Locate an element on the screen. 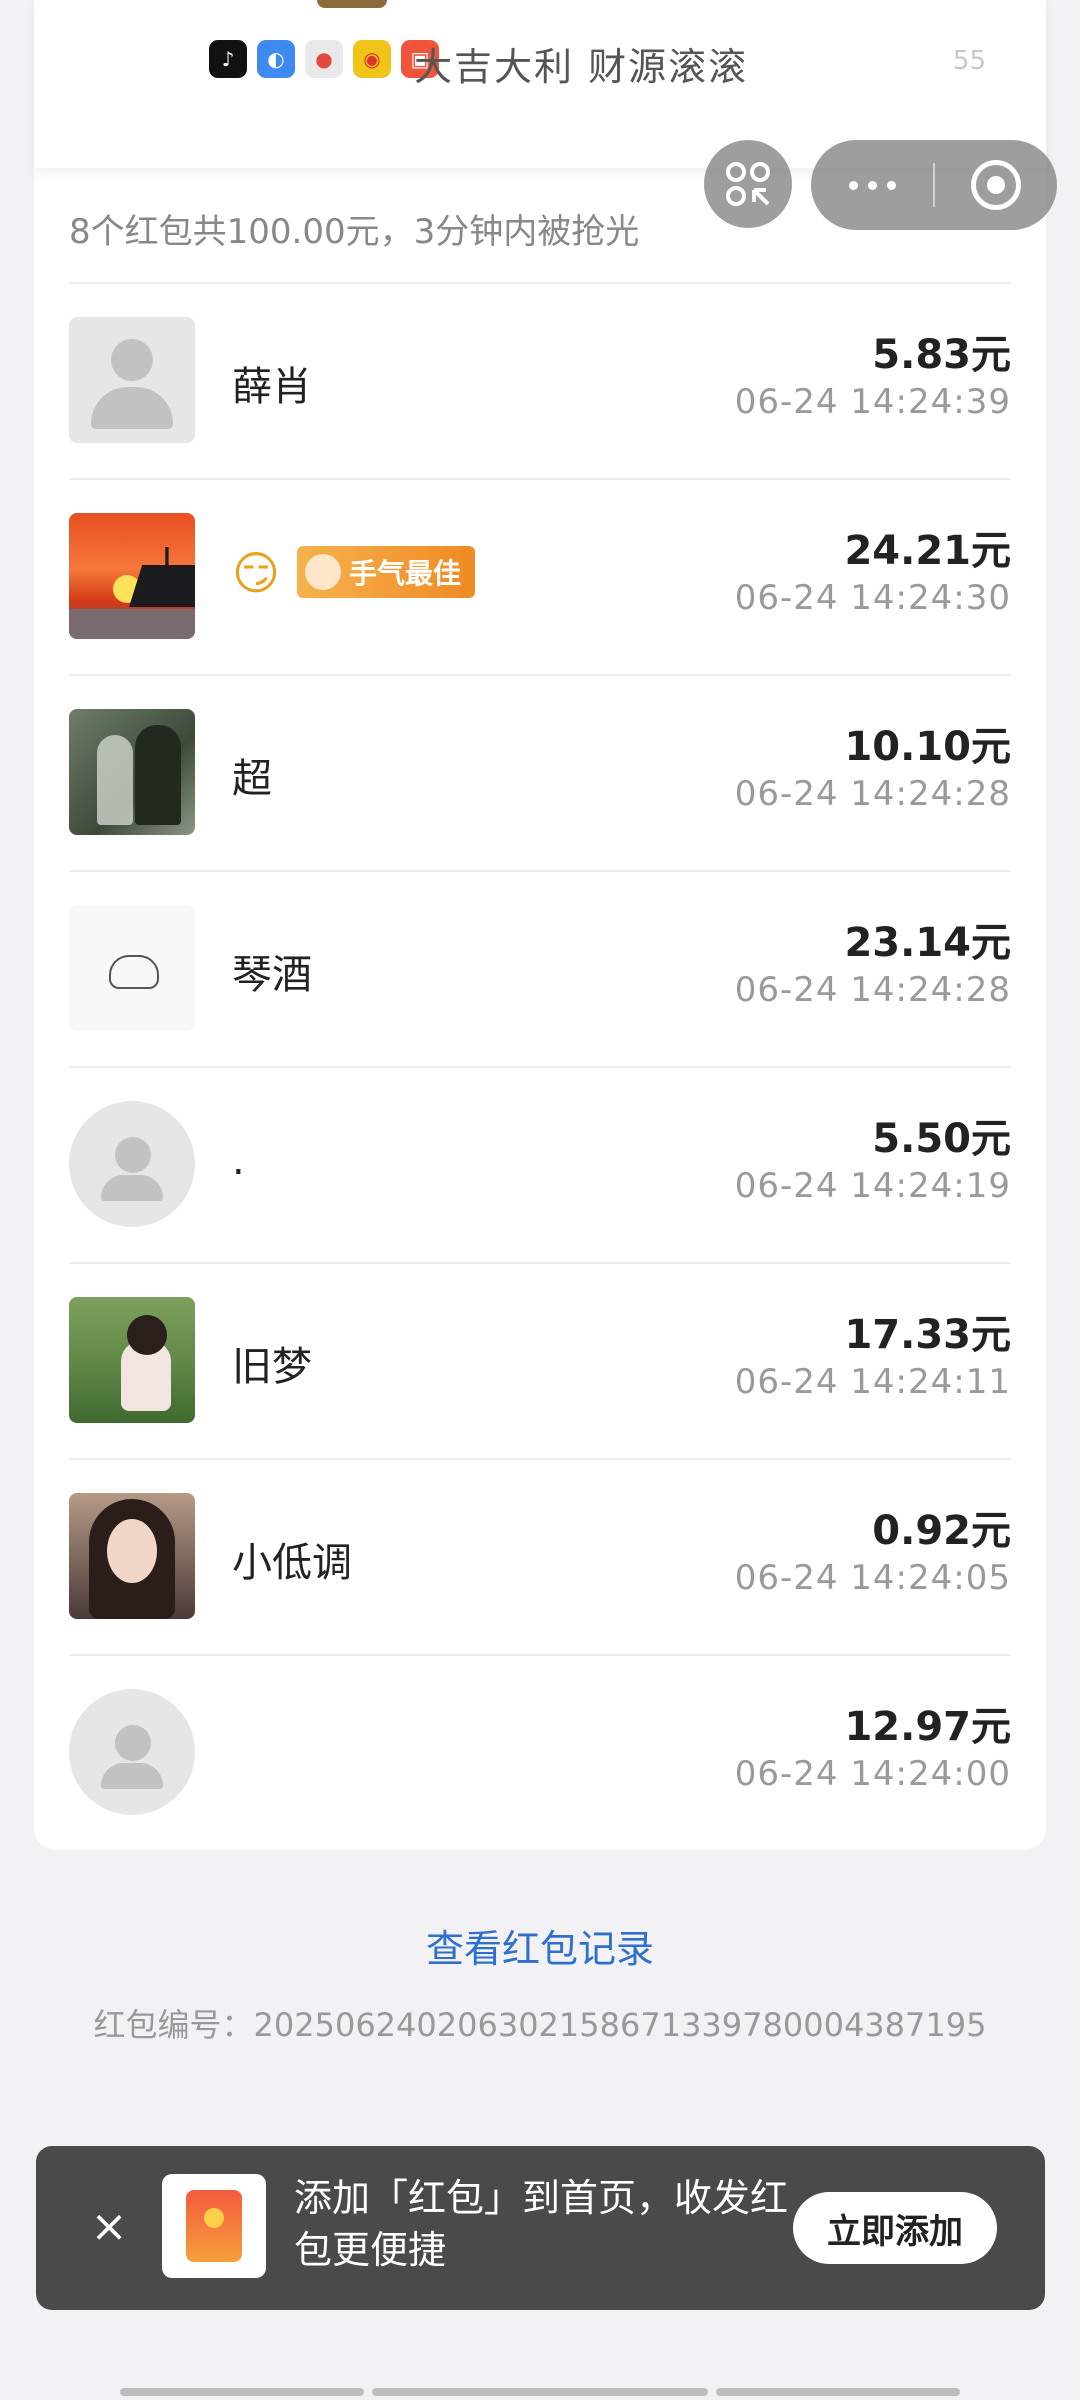 The image size is (1080, 2400). blessing-app-icons: ♪ ◐ ● ◉ ▣ is located at coordinates (324, 59).